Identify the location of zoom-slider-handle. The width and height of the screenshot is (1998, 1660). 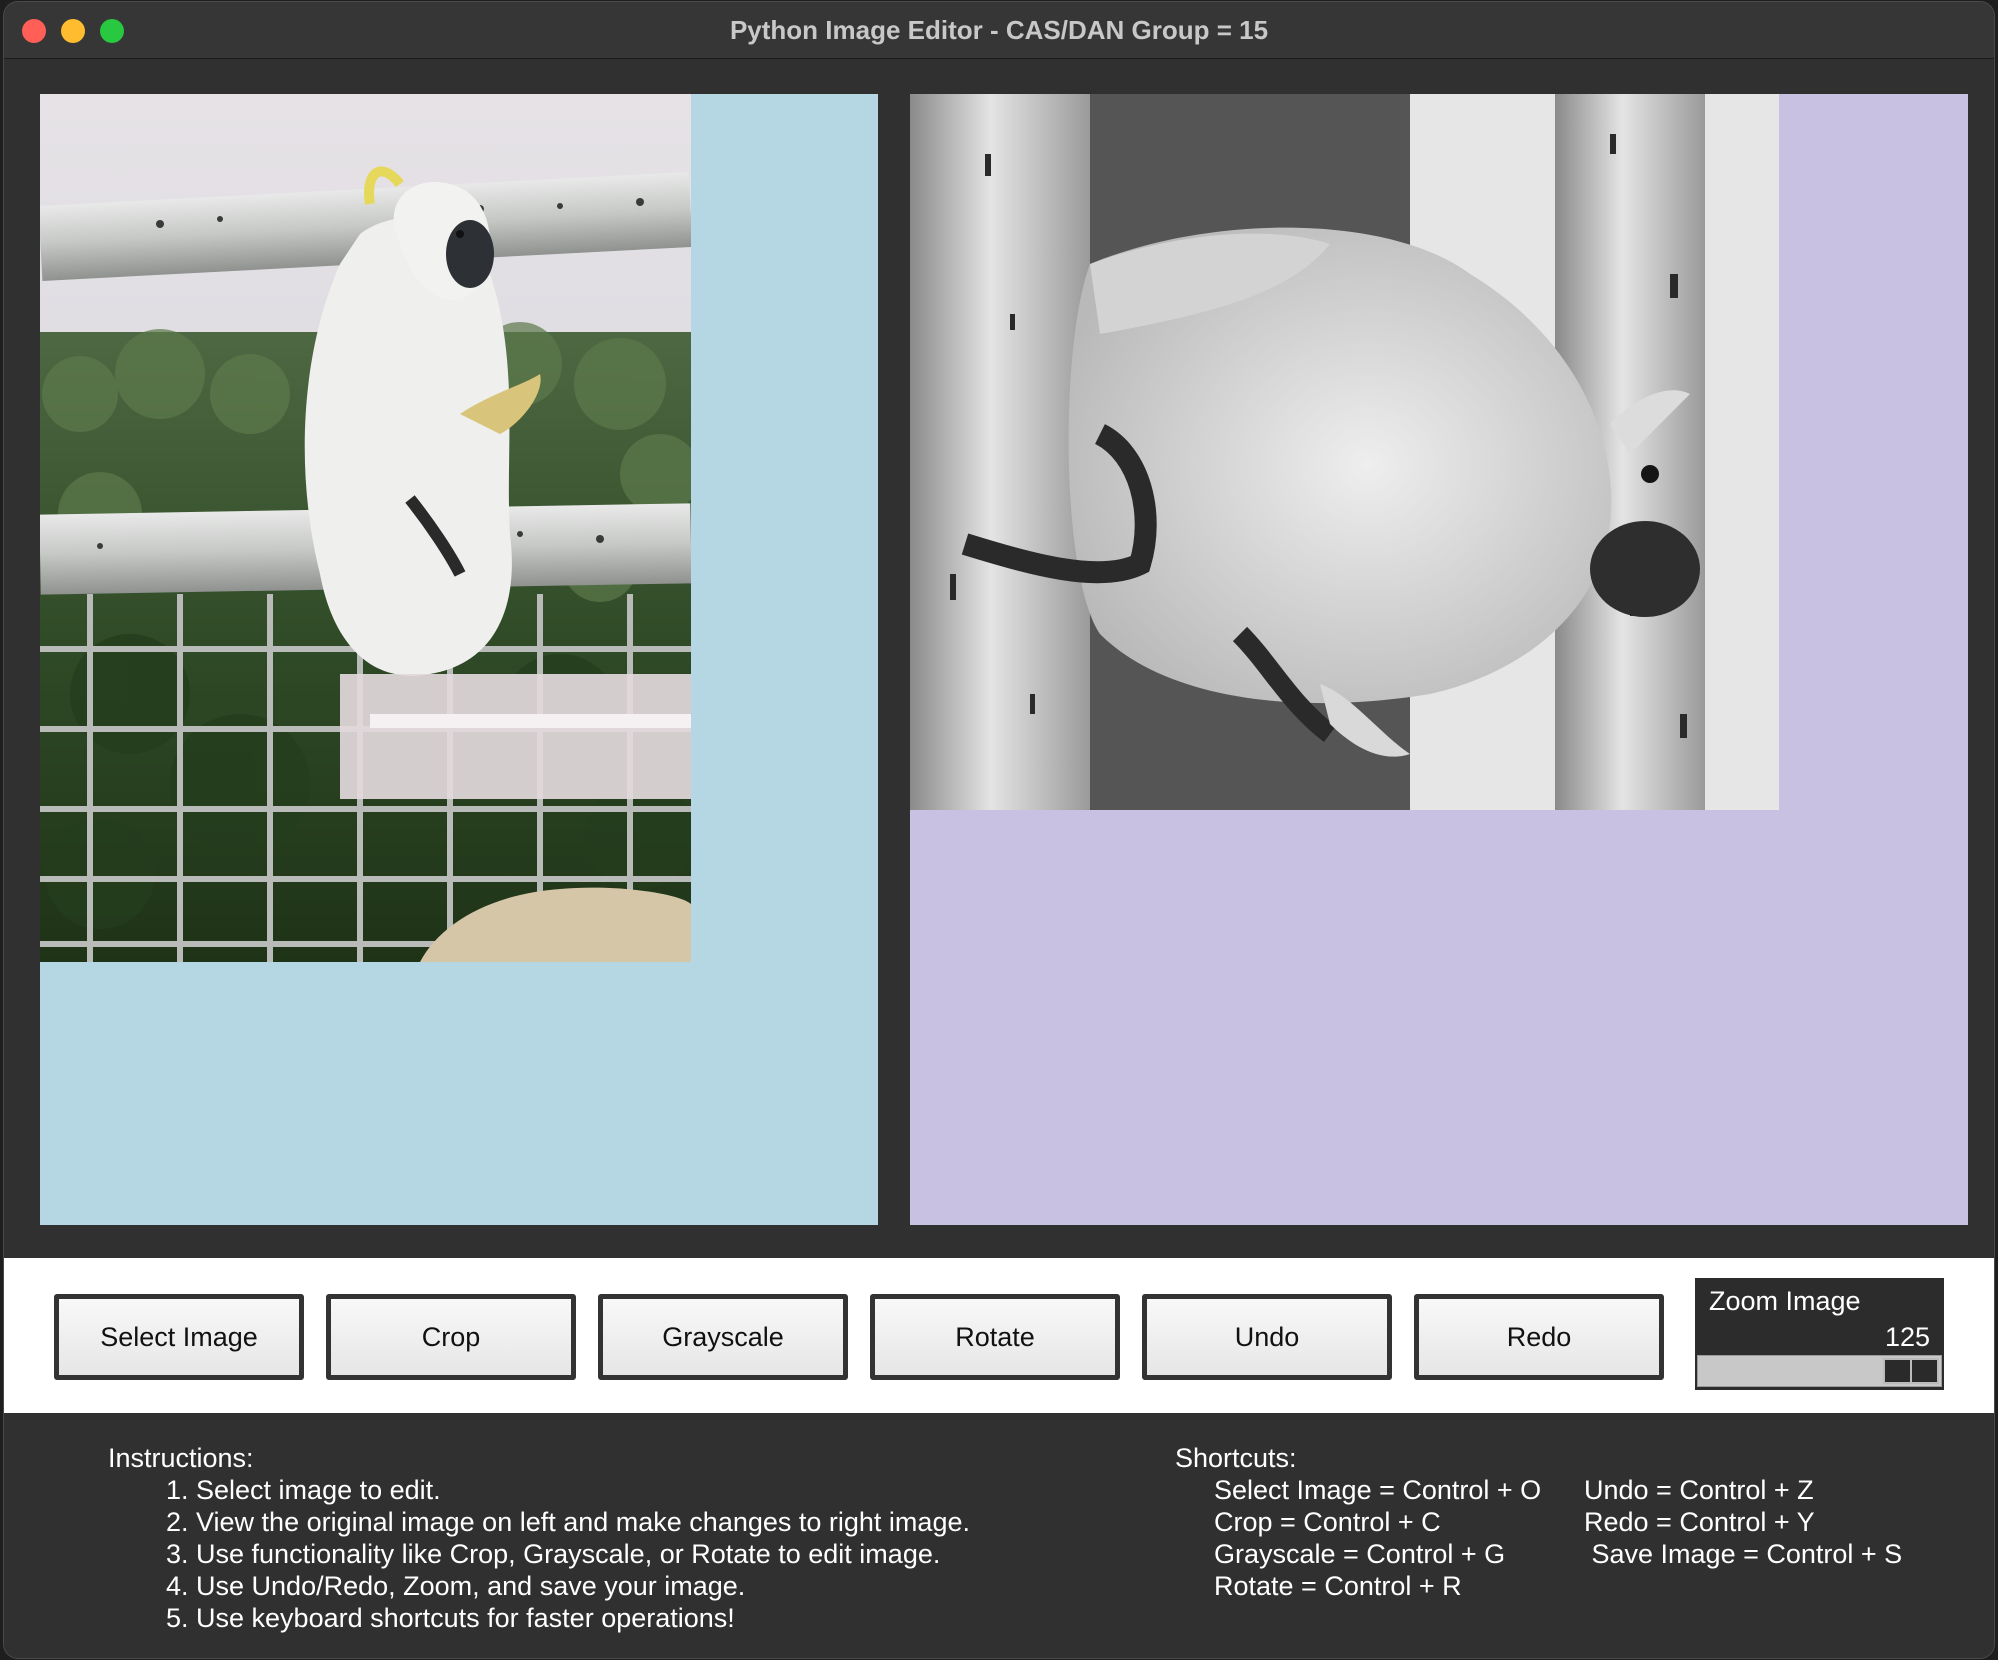
(1911, 1371).